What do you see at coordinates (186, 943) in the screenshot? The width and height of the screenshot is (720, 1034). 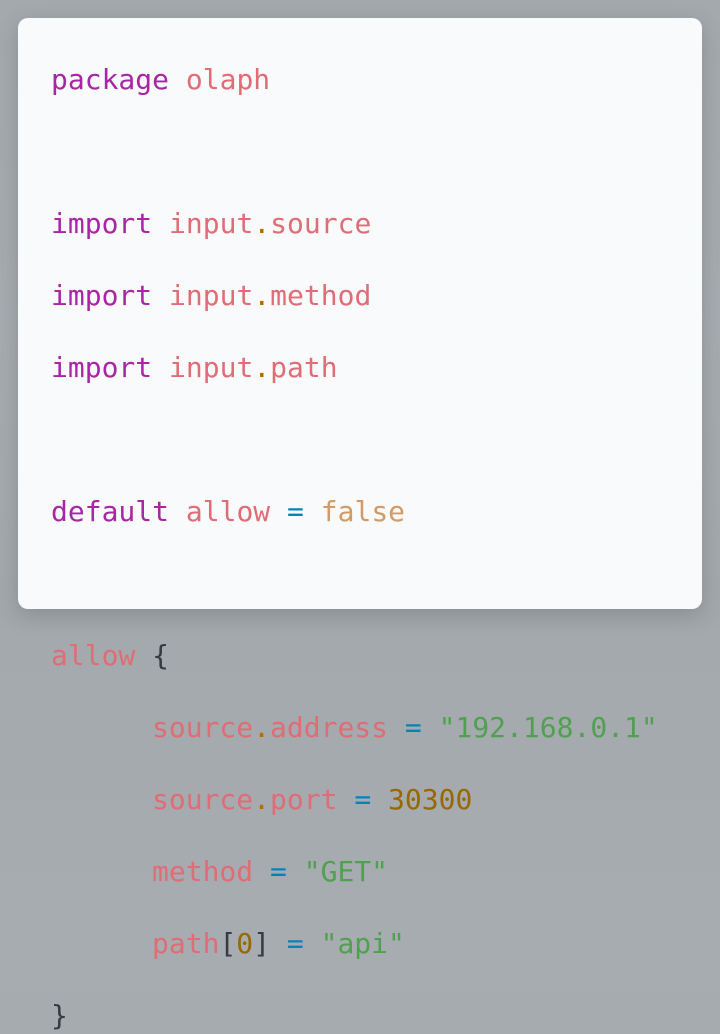 I see `condition-name: path` at bounding box center [186, 943].